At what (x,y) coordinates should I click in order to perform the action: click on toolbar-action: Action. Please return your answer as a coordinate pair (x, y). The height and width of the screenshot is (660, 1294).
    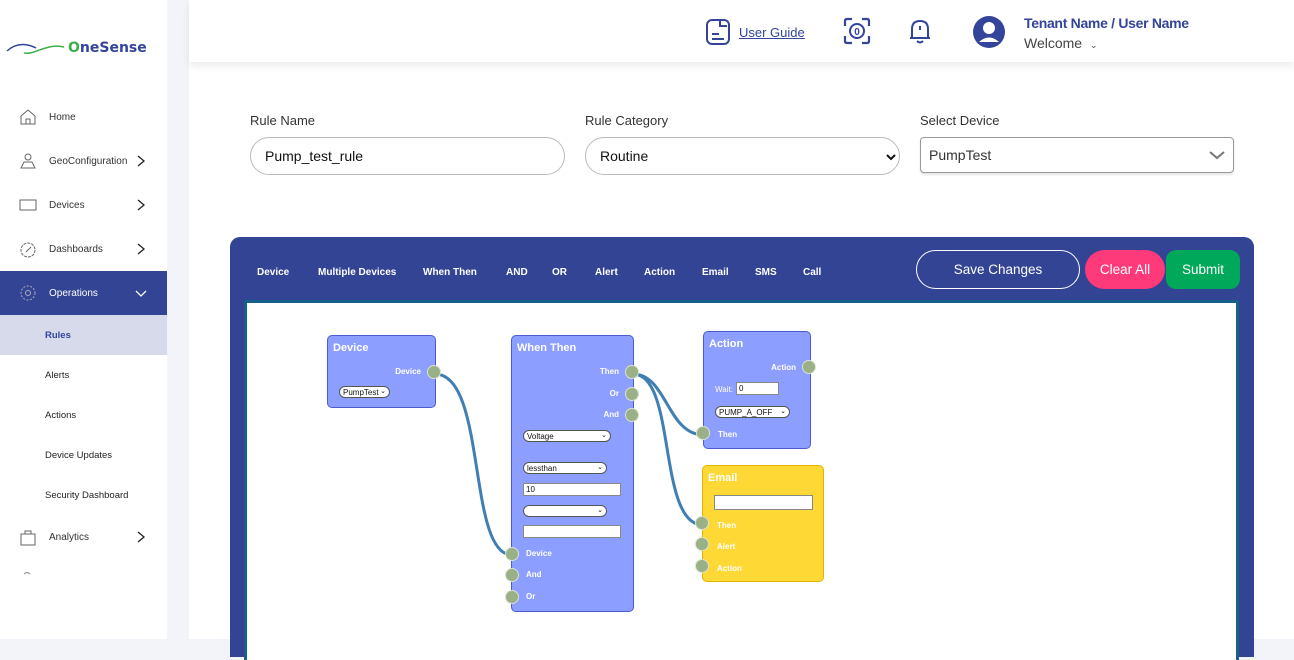
    Looking at the image, I should click on (659, 272).